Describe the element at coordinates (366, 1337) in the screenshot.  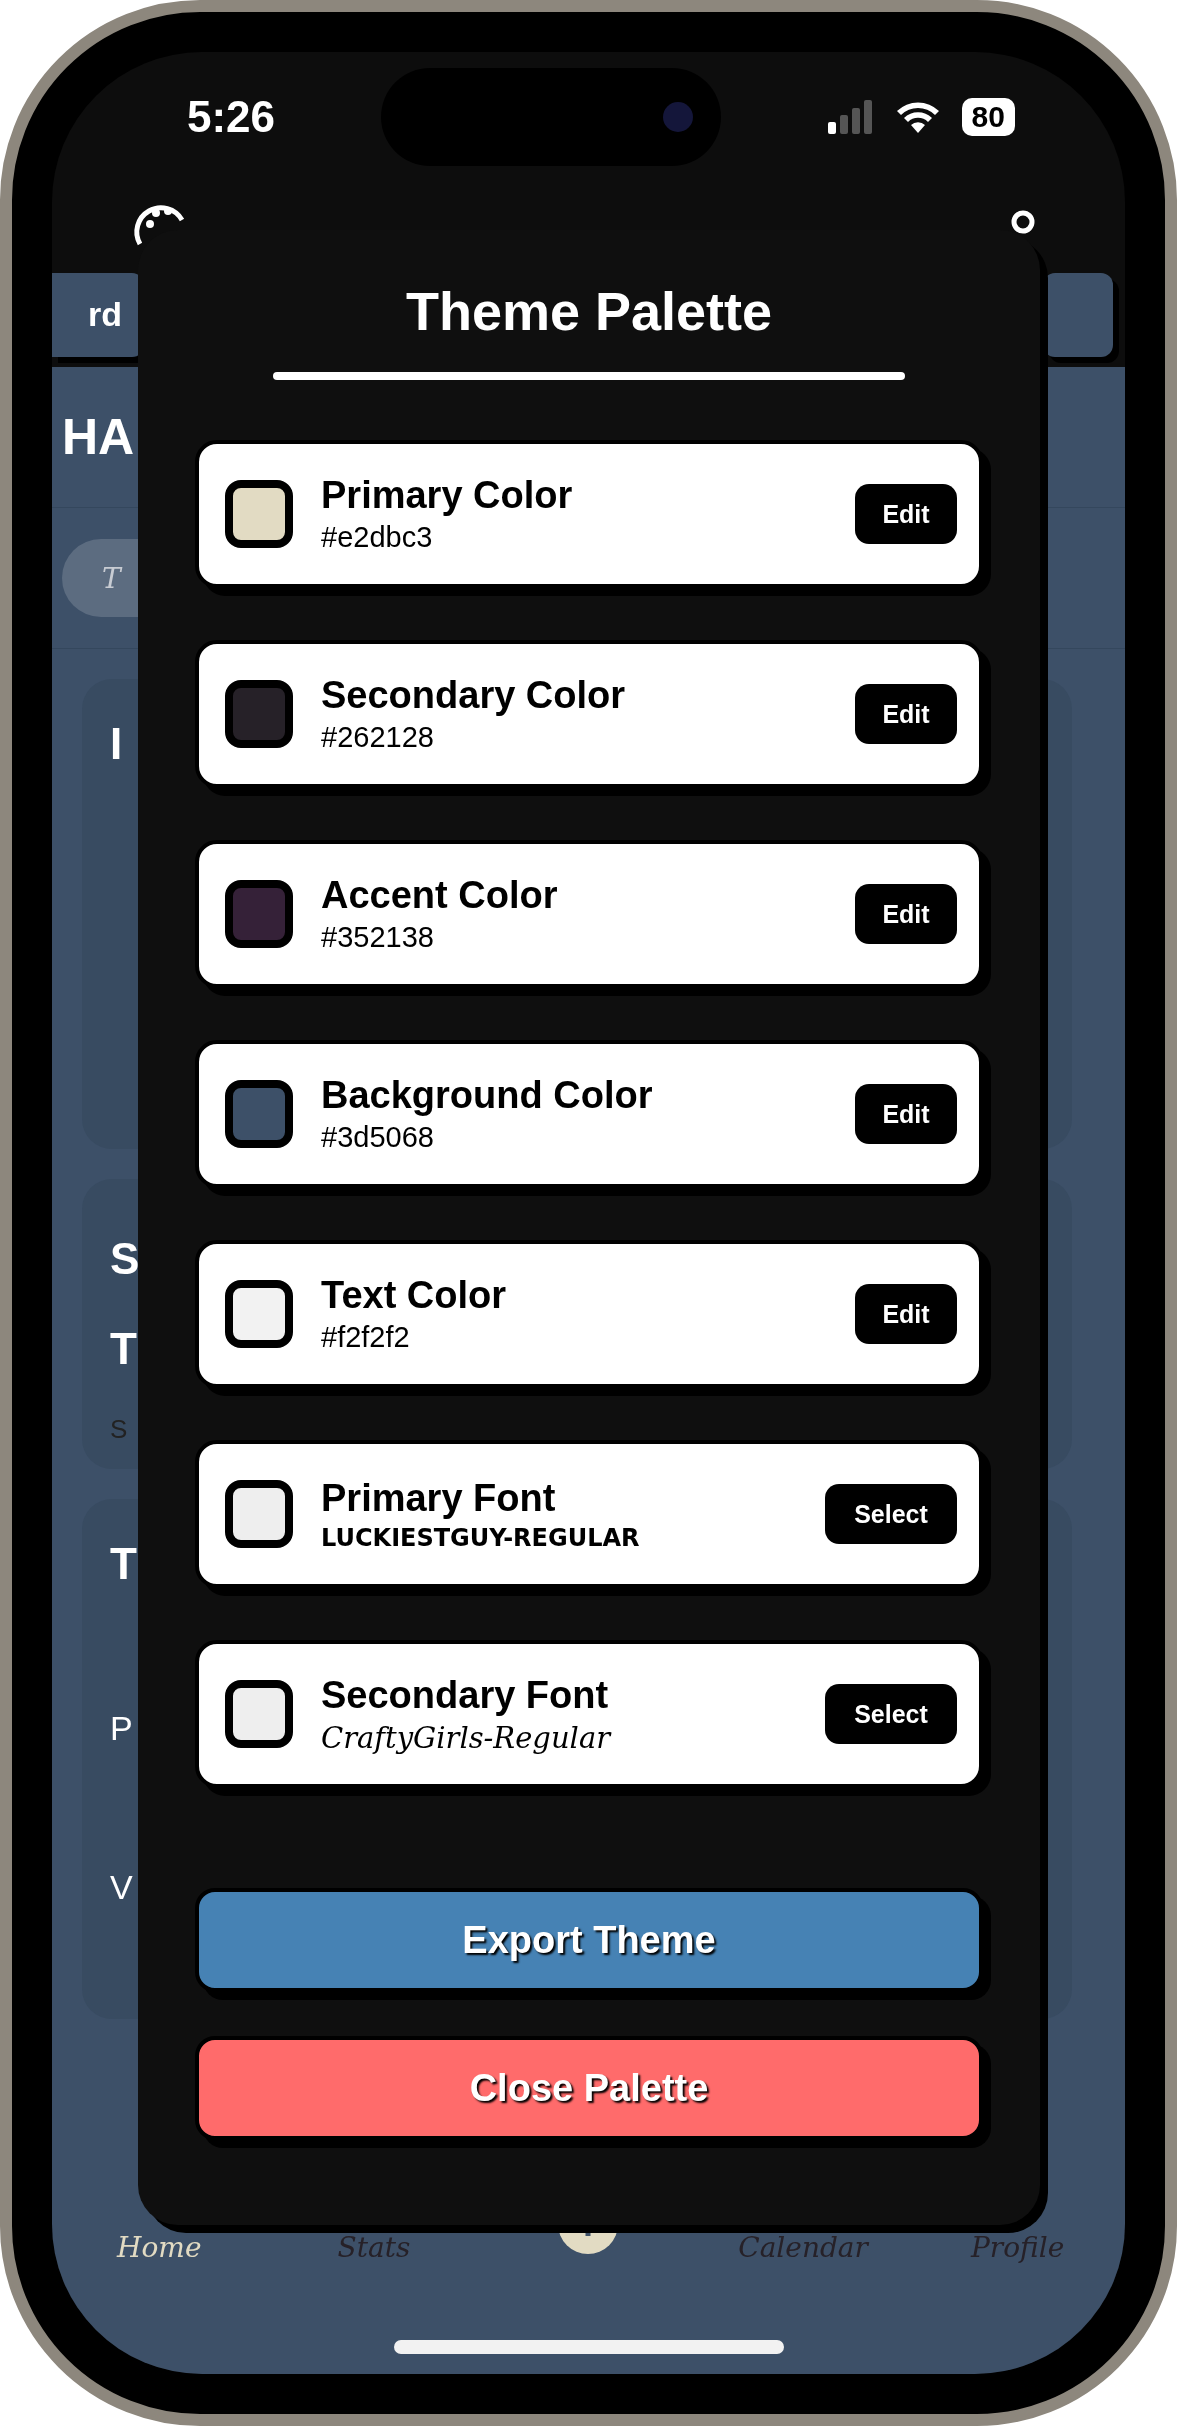
I see `row-value: #f2f2f2` at that location.